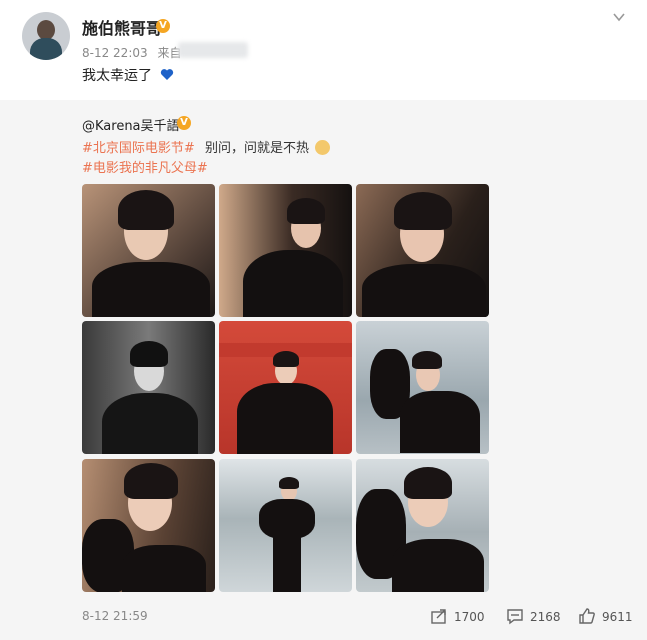  I want to click on heart-emoji-icon, so click(167, 74).